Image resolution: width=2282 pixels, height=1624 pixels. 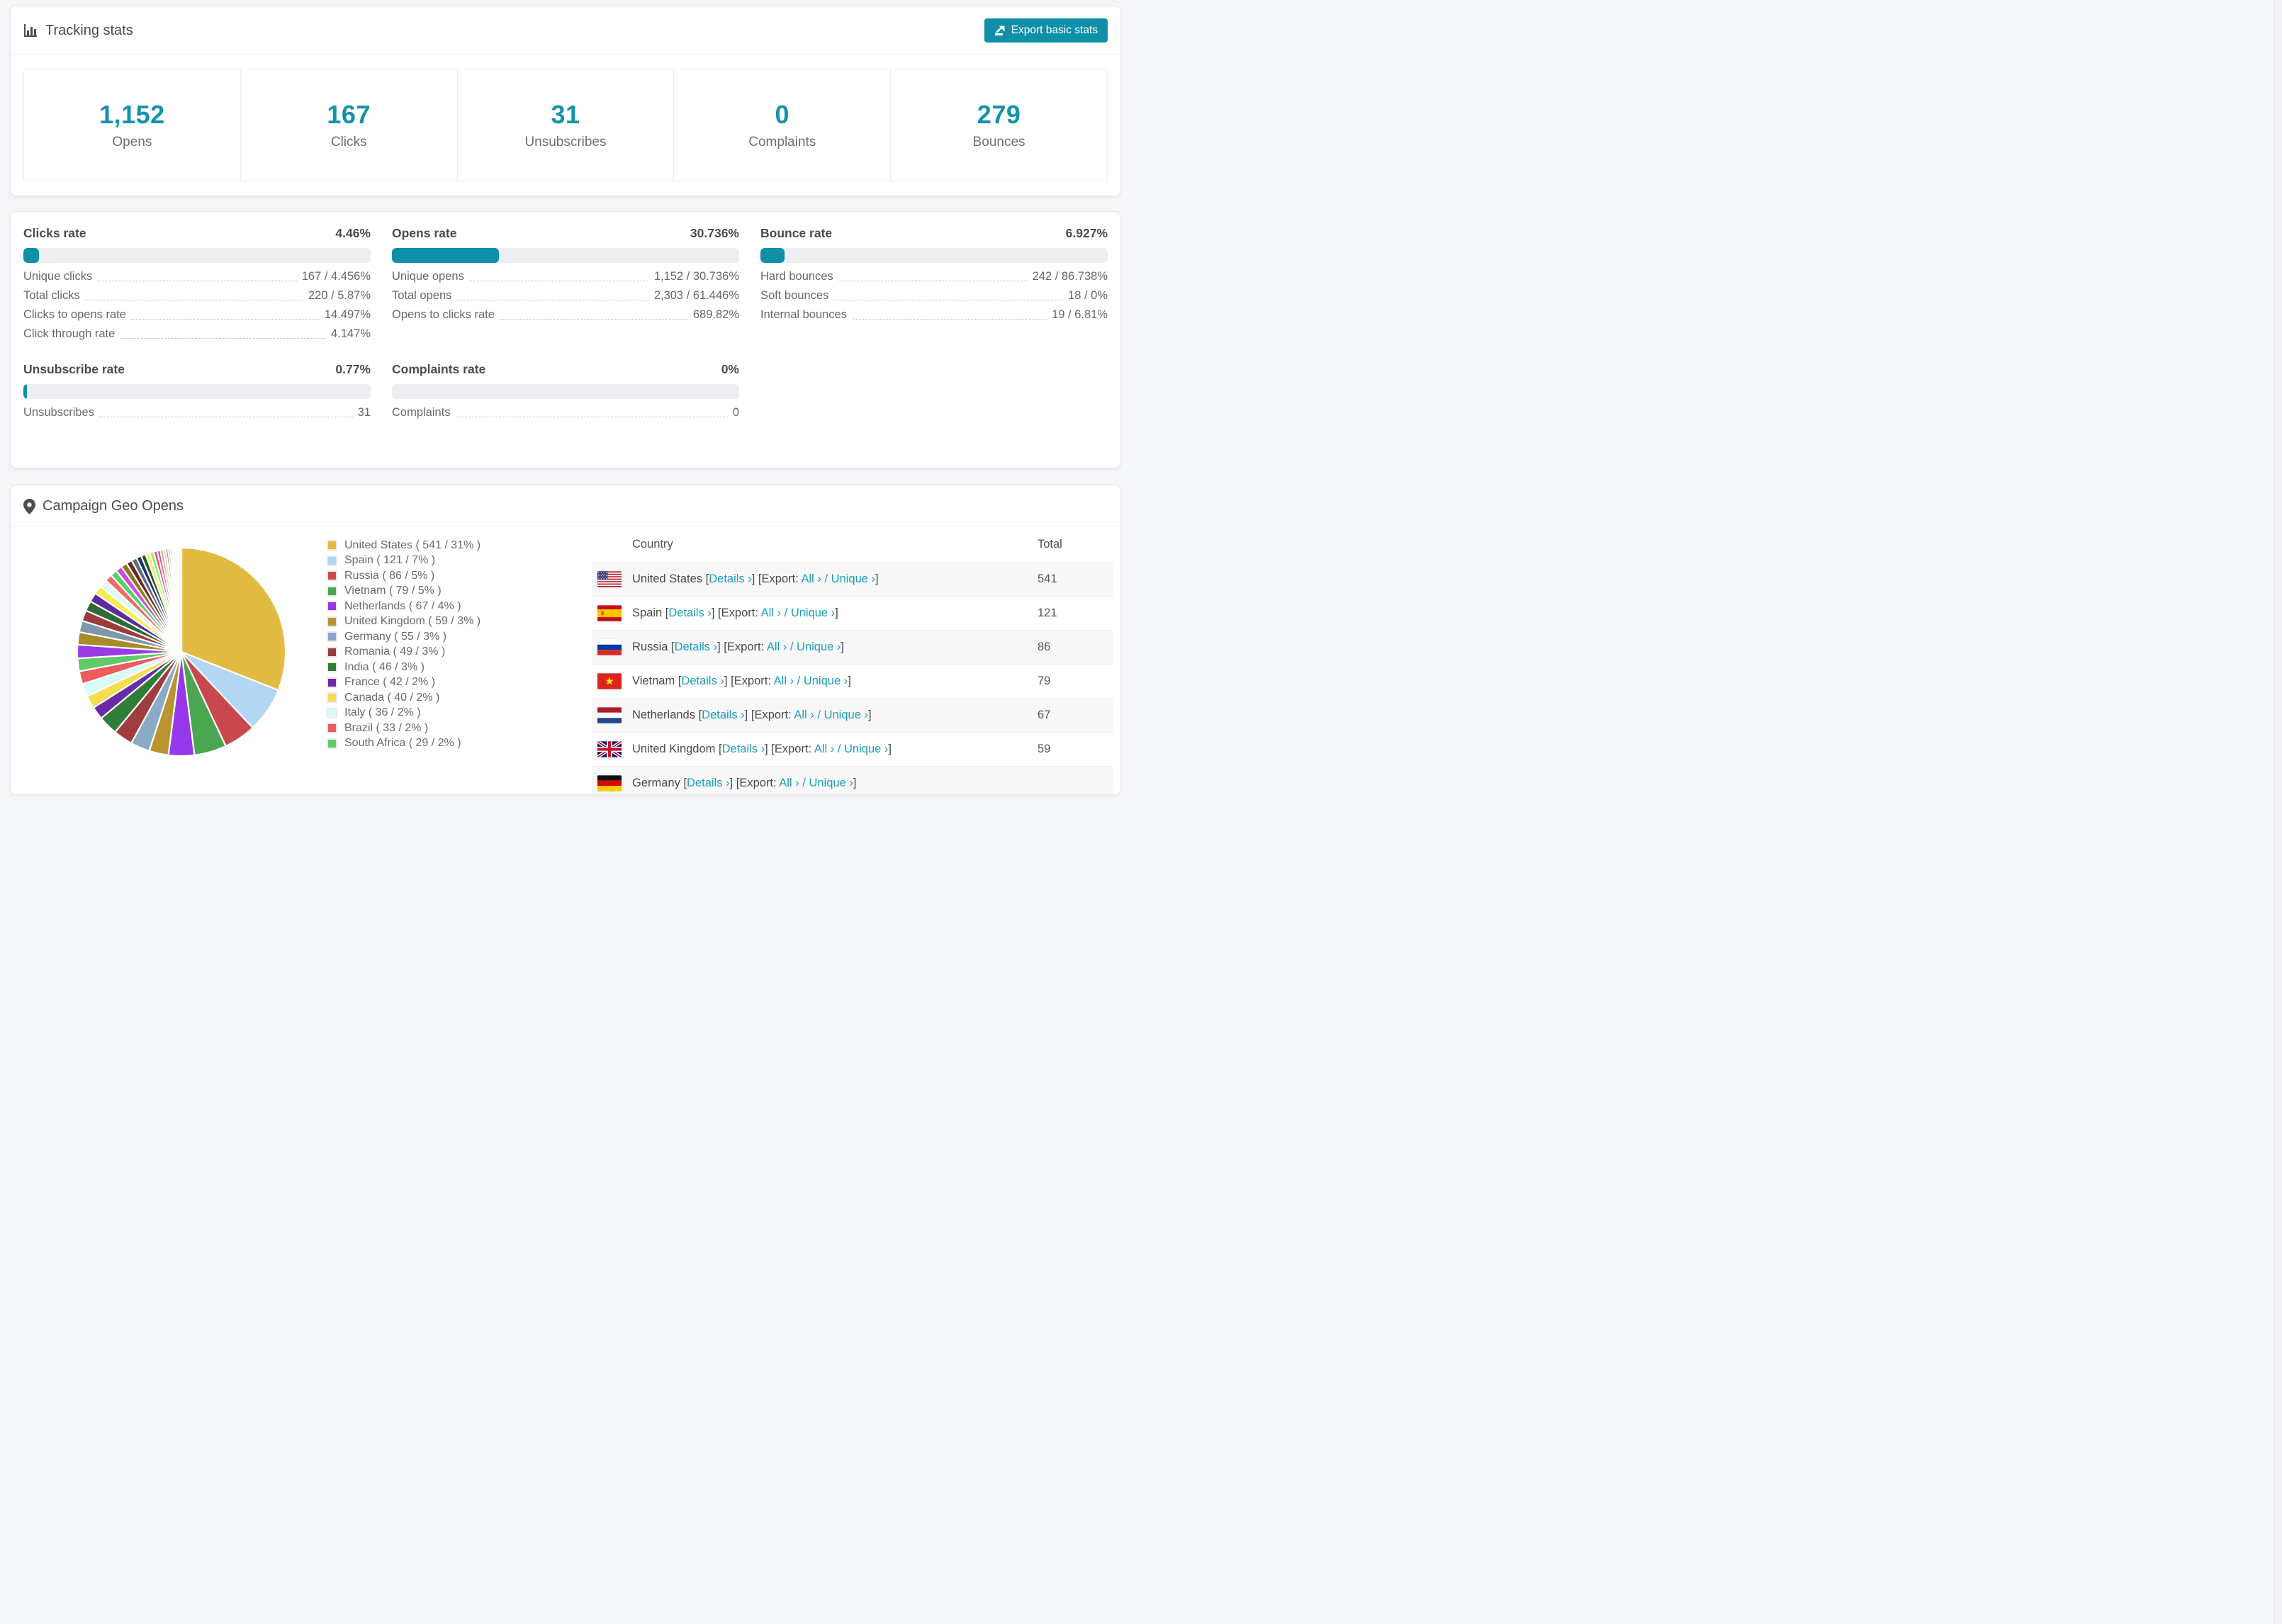 I want to click on rate-progress-fill, so click(x=31, y=256).